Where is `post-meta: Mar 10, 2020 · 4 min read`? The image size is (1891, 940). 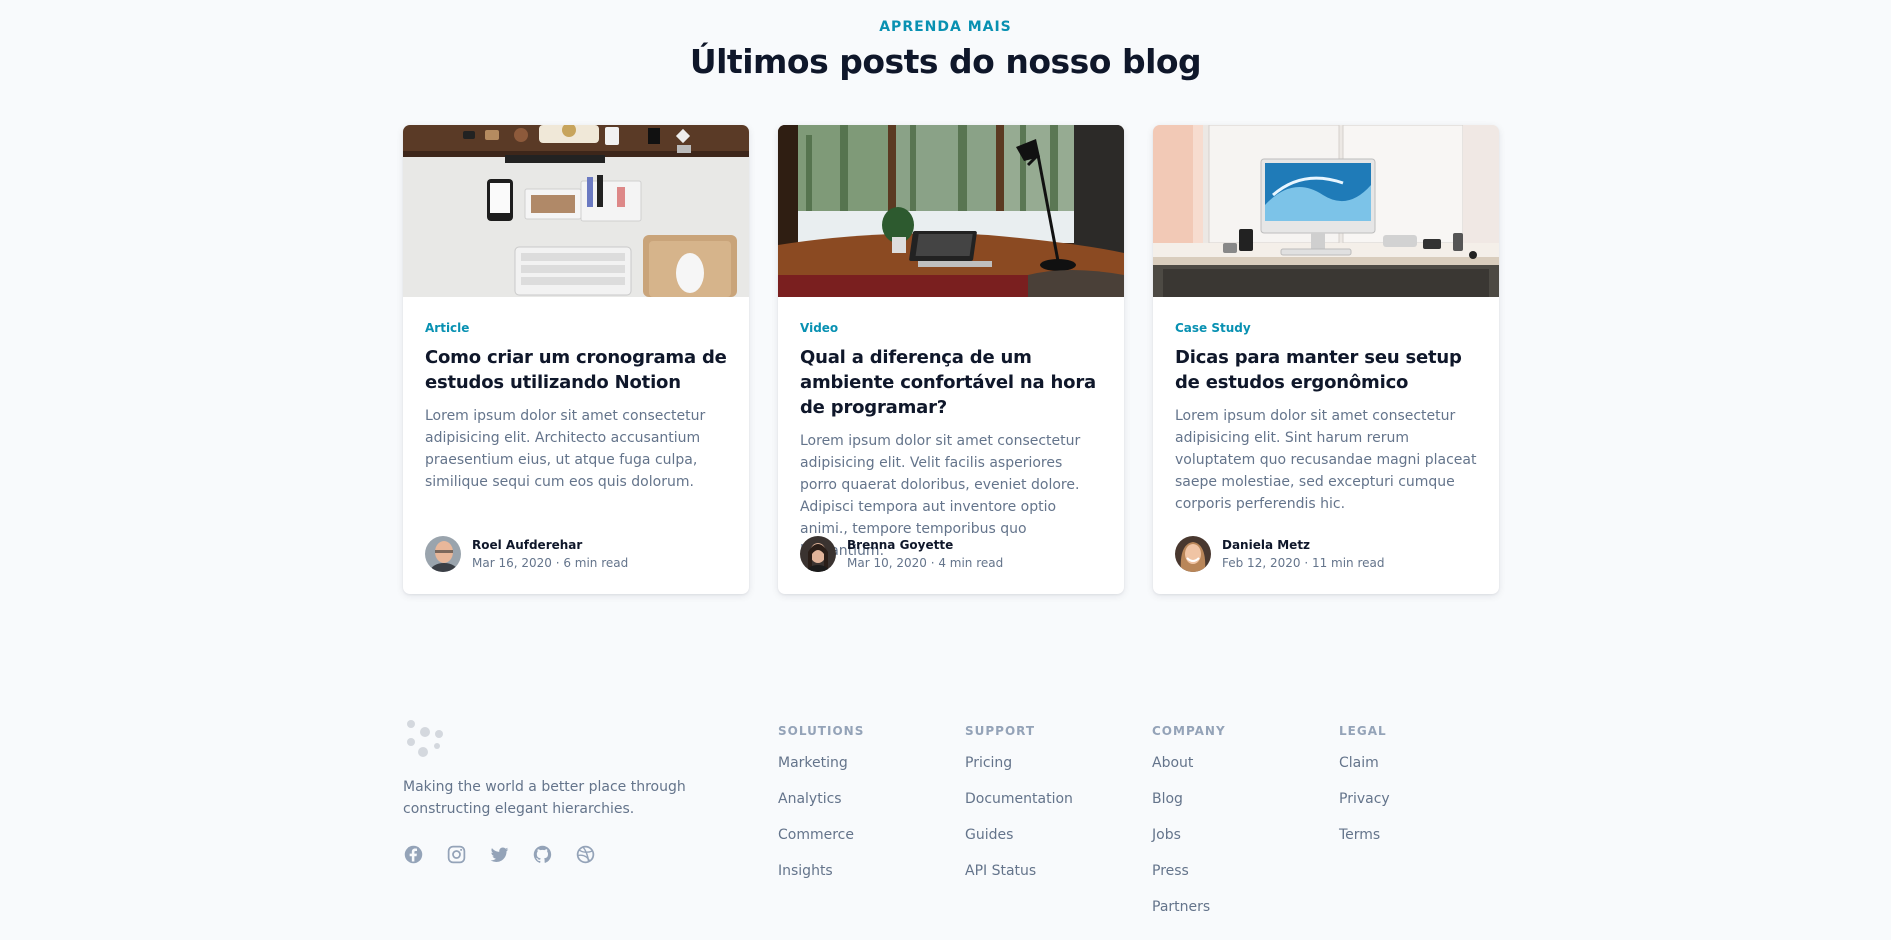
post-meta: Mar 10, 2020 · 4 min read is located at coordinates (925, 563).